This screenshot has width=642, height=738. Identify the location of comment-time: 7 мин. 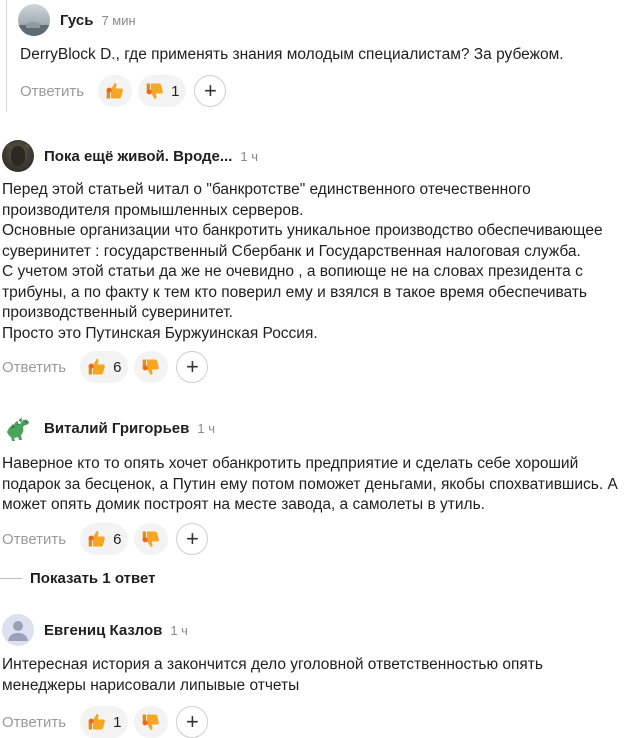
(118, 20).